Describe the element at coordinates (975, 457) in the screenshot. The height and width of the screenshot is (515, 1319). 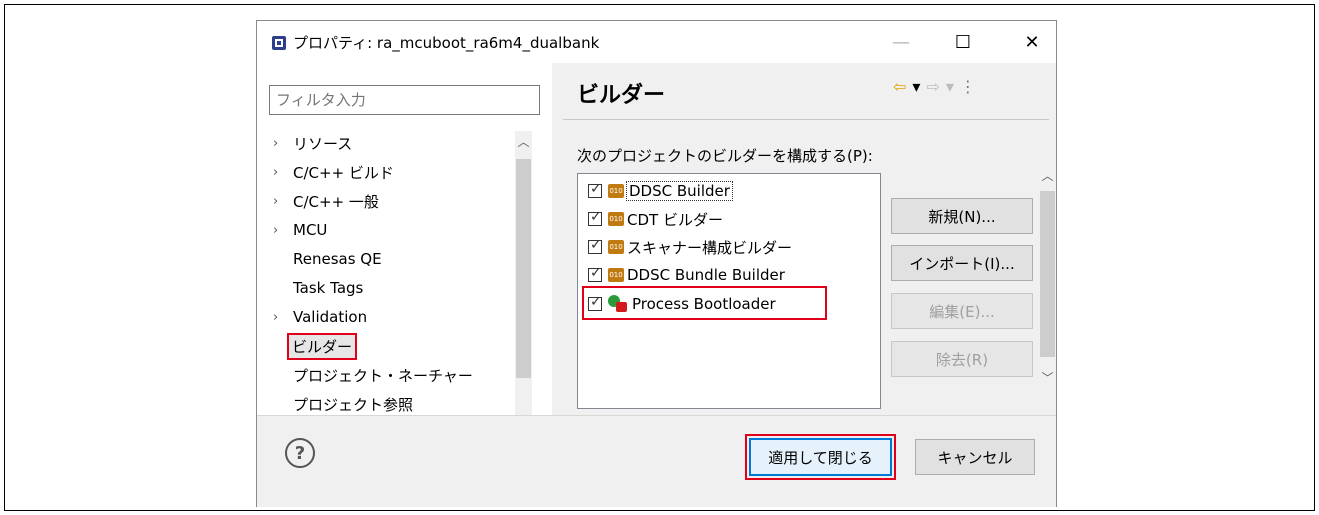
I see `cancel-button: キャンセル` at that location.